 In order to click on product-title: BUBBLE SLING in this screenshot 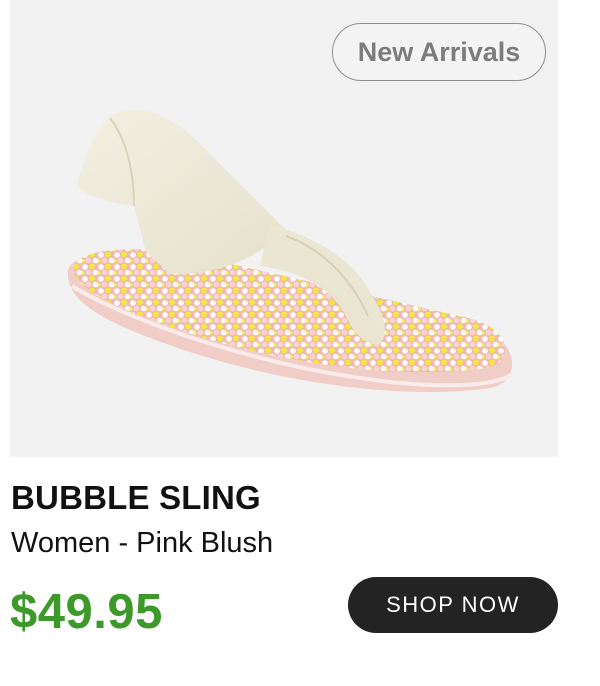, I will do `click(136, 498)`.